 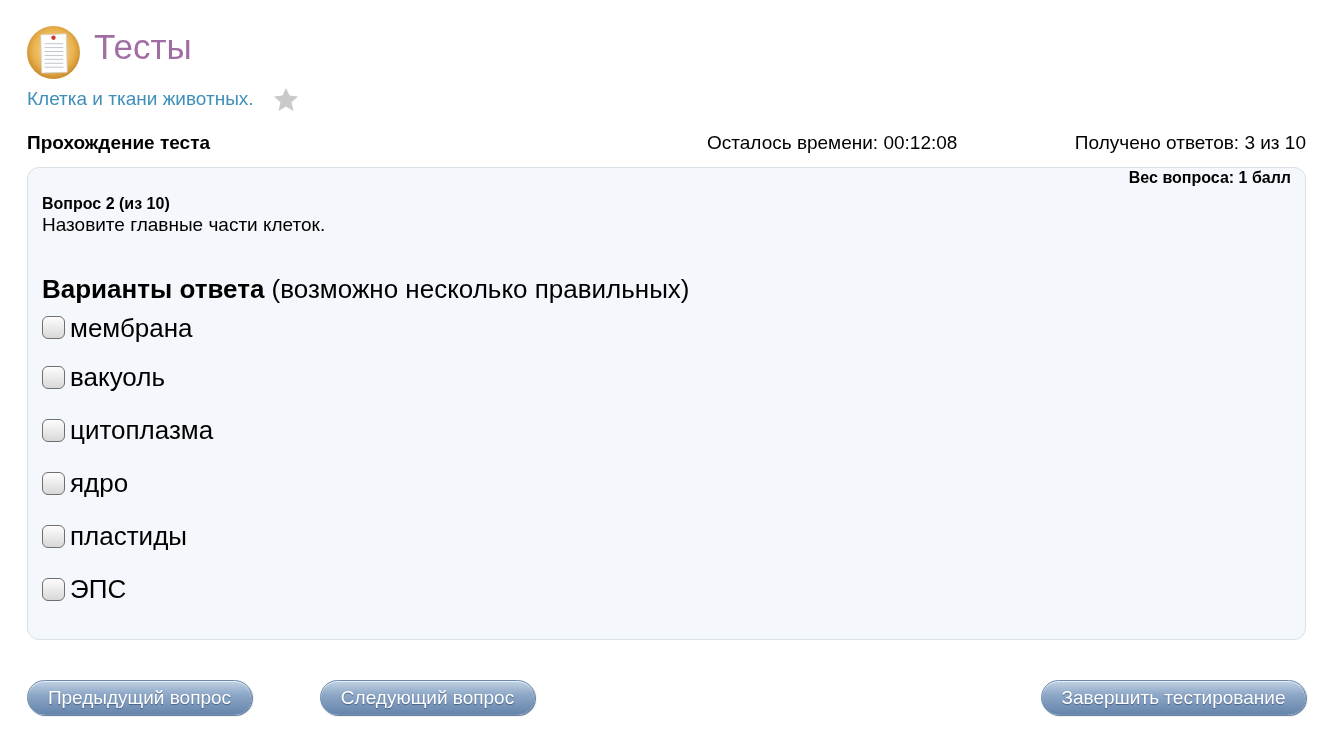 I want to click on test-name-link: Клетка и ткани животных., so click(x=140, y=99).